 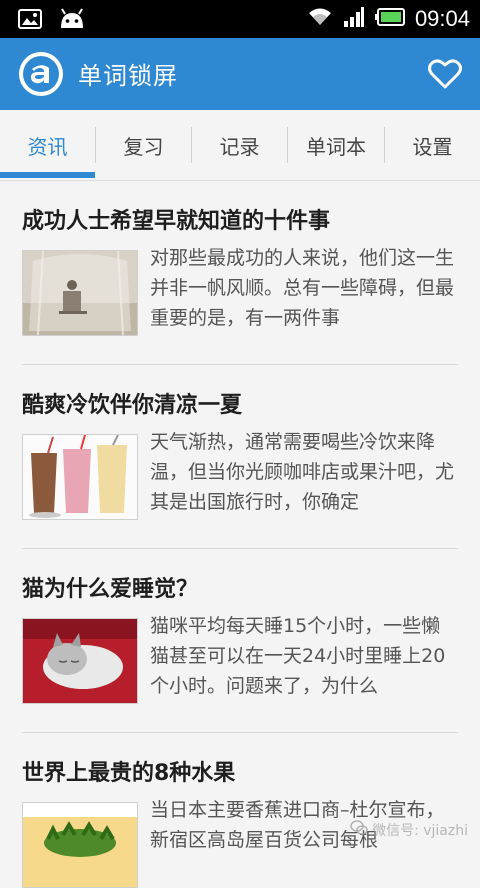 I want to click on article-snippet: 当日本主要香蕉进口商–杜尔宣布，新宿区高岛屋百货公司每根, so click(x=297, y=825).